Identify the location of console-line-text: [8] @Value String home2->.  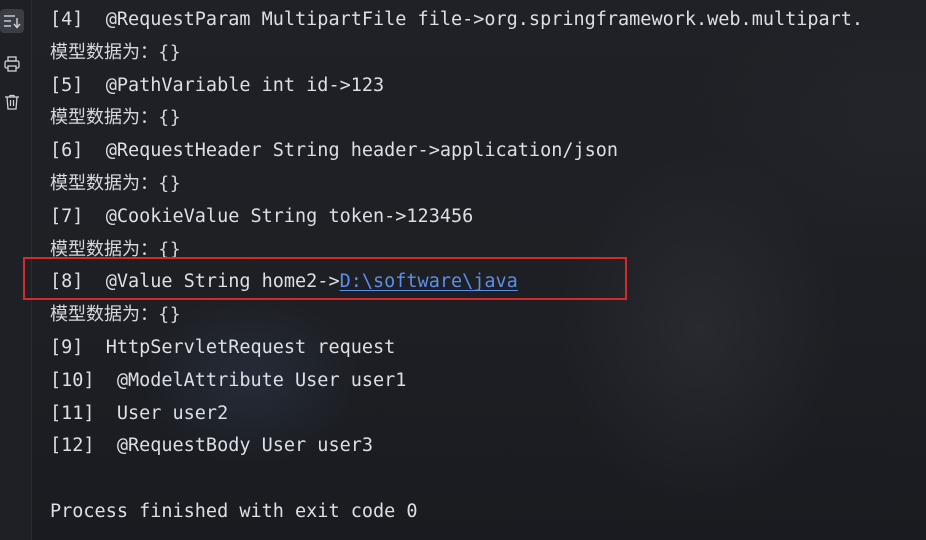
(195, 282).